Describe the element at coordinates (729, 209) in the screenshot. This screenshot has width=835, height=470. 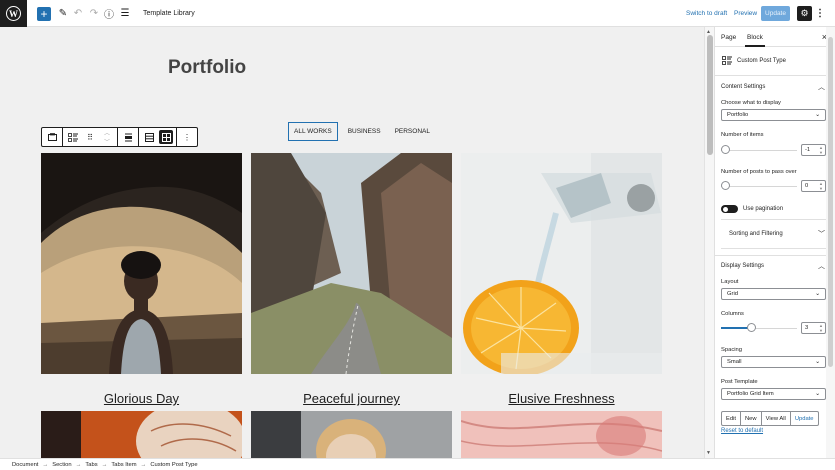
I see `use-pagination-toggle` at that location.